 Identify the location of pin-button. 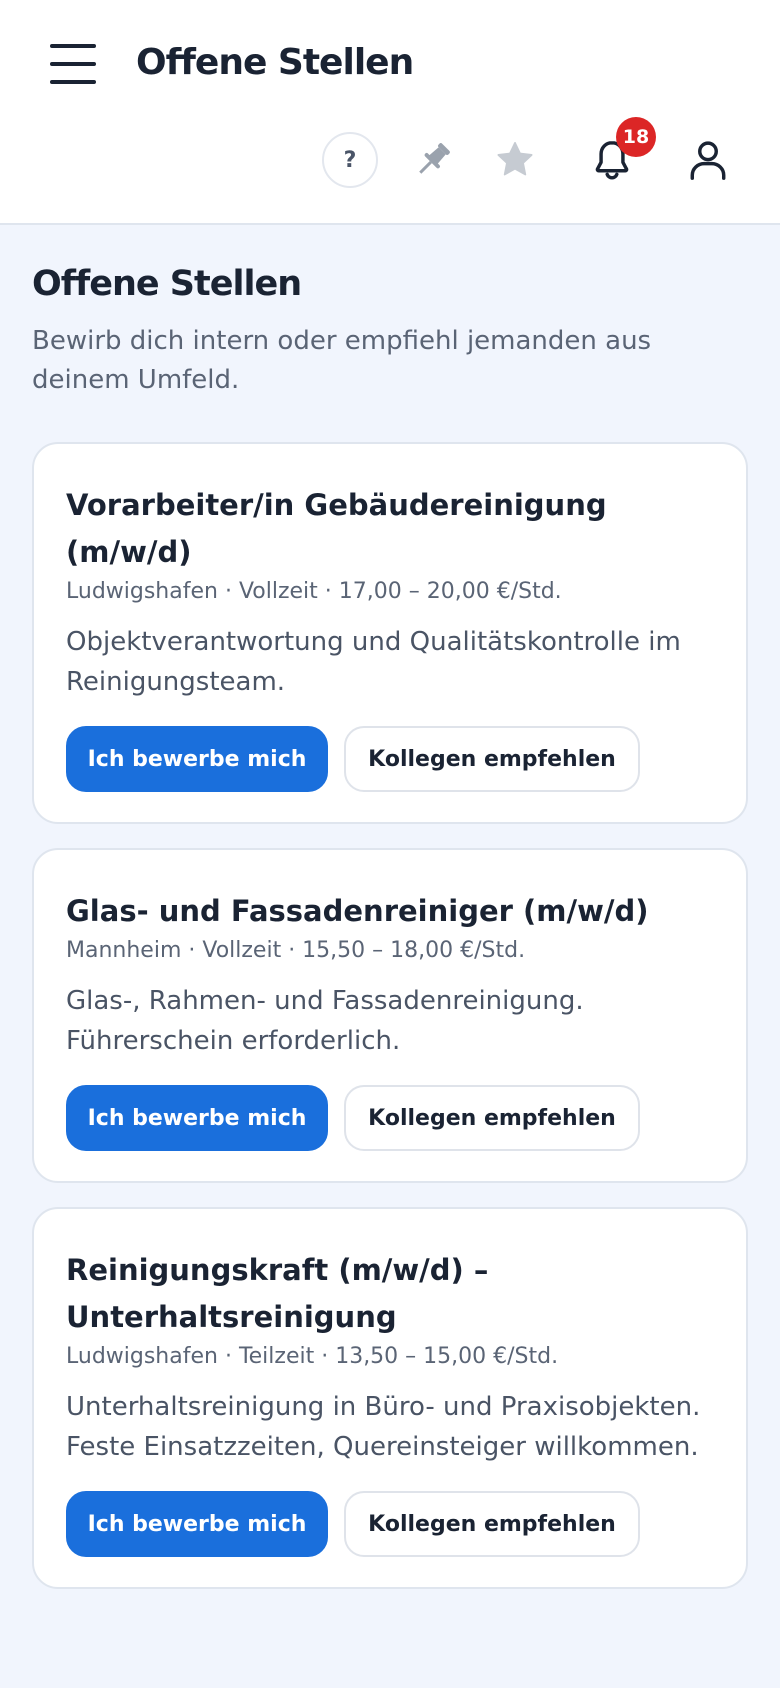
(433, 160).